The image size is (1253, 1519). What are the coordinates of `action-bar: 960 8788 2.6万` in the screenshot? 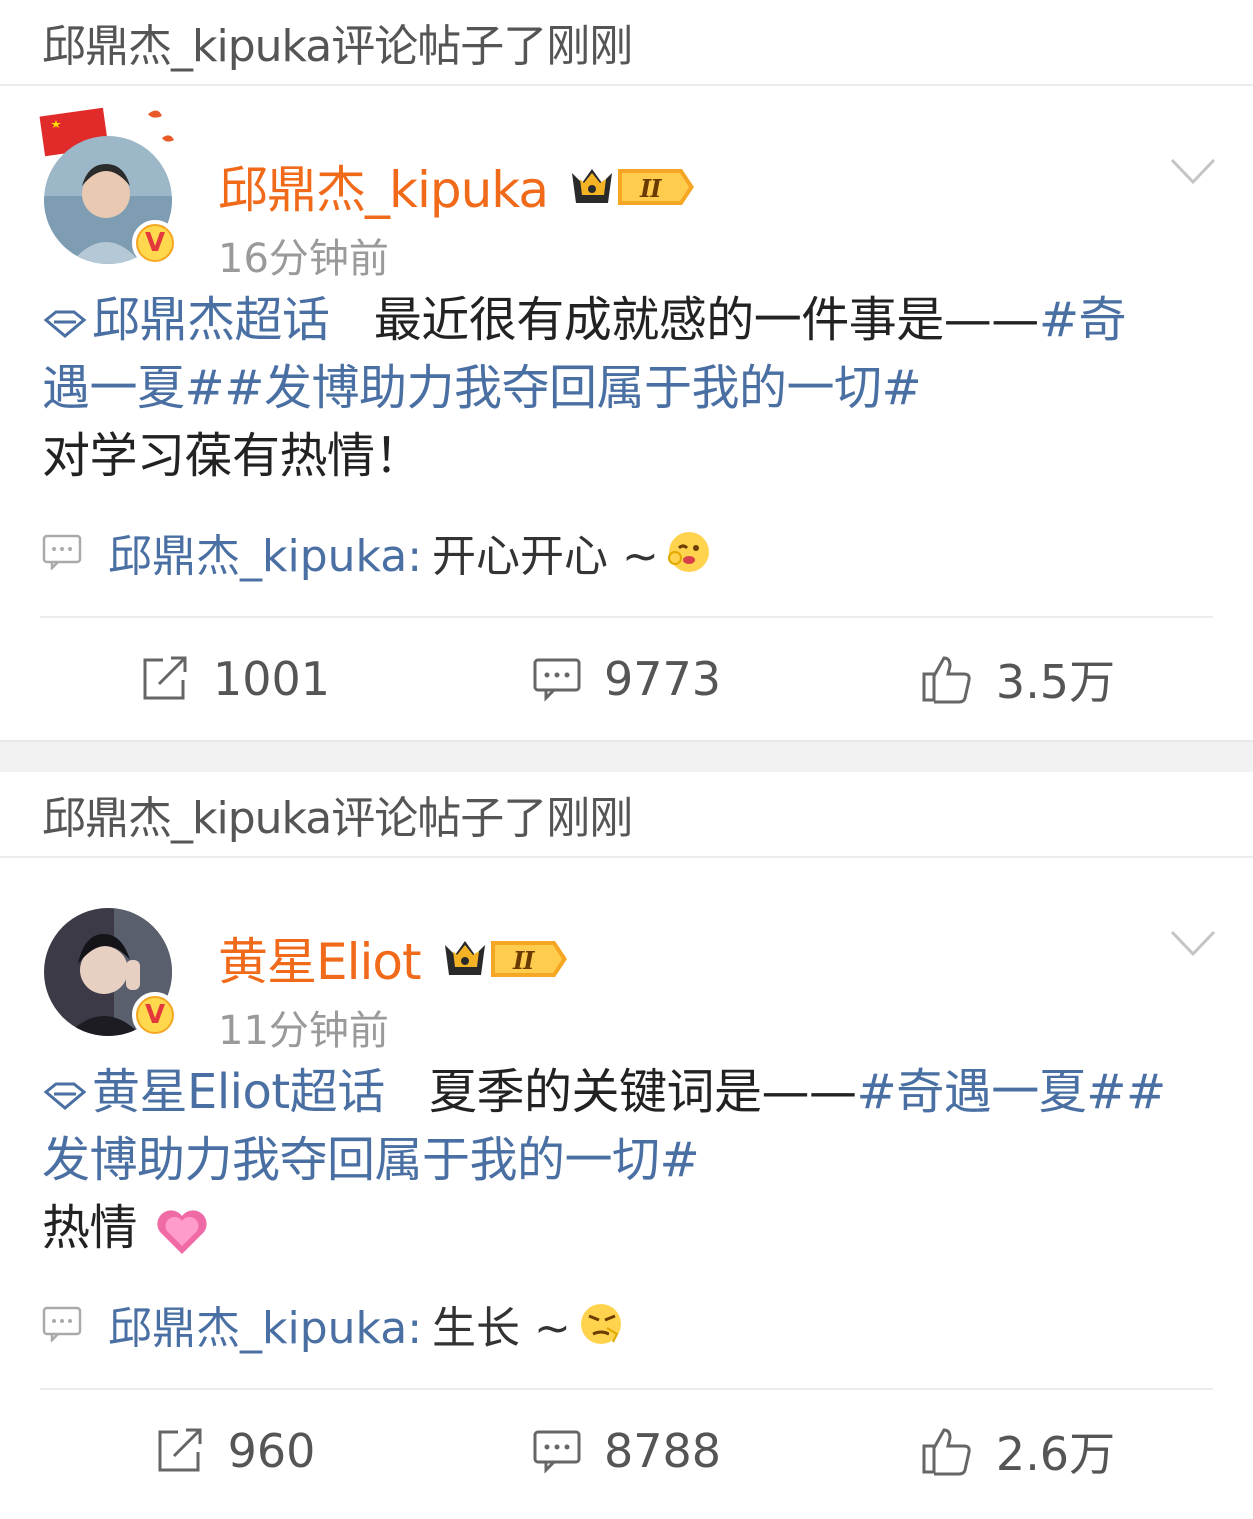 It's located at (626, 1450).